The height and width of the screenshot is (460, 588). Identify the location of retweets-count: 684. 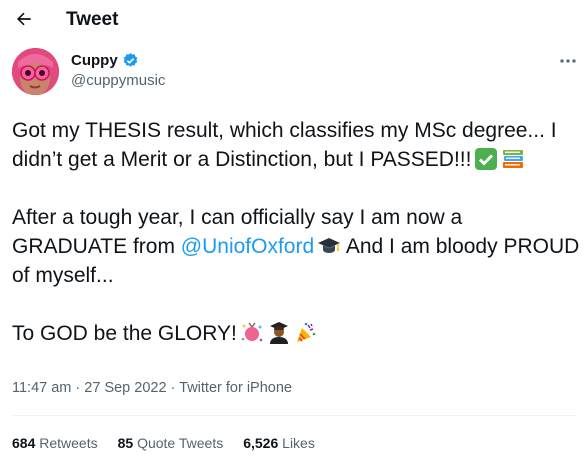
(24, 443).